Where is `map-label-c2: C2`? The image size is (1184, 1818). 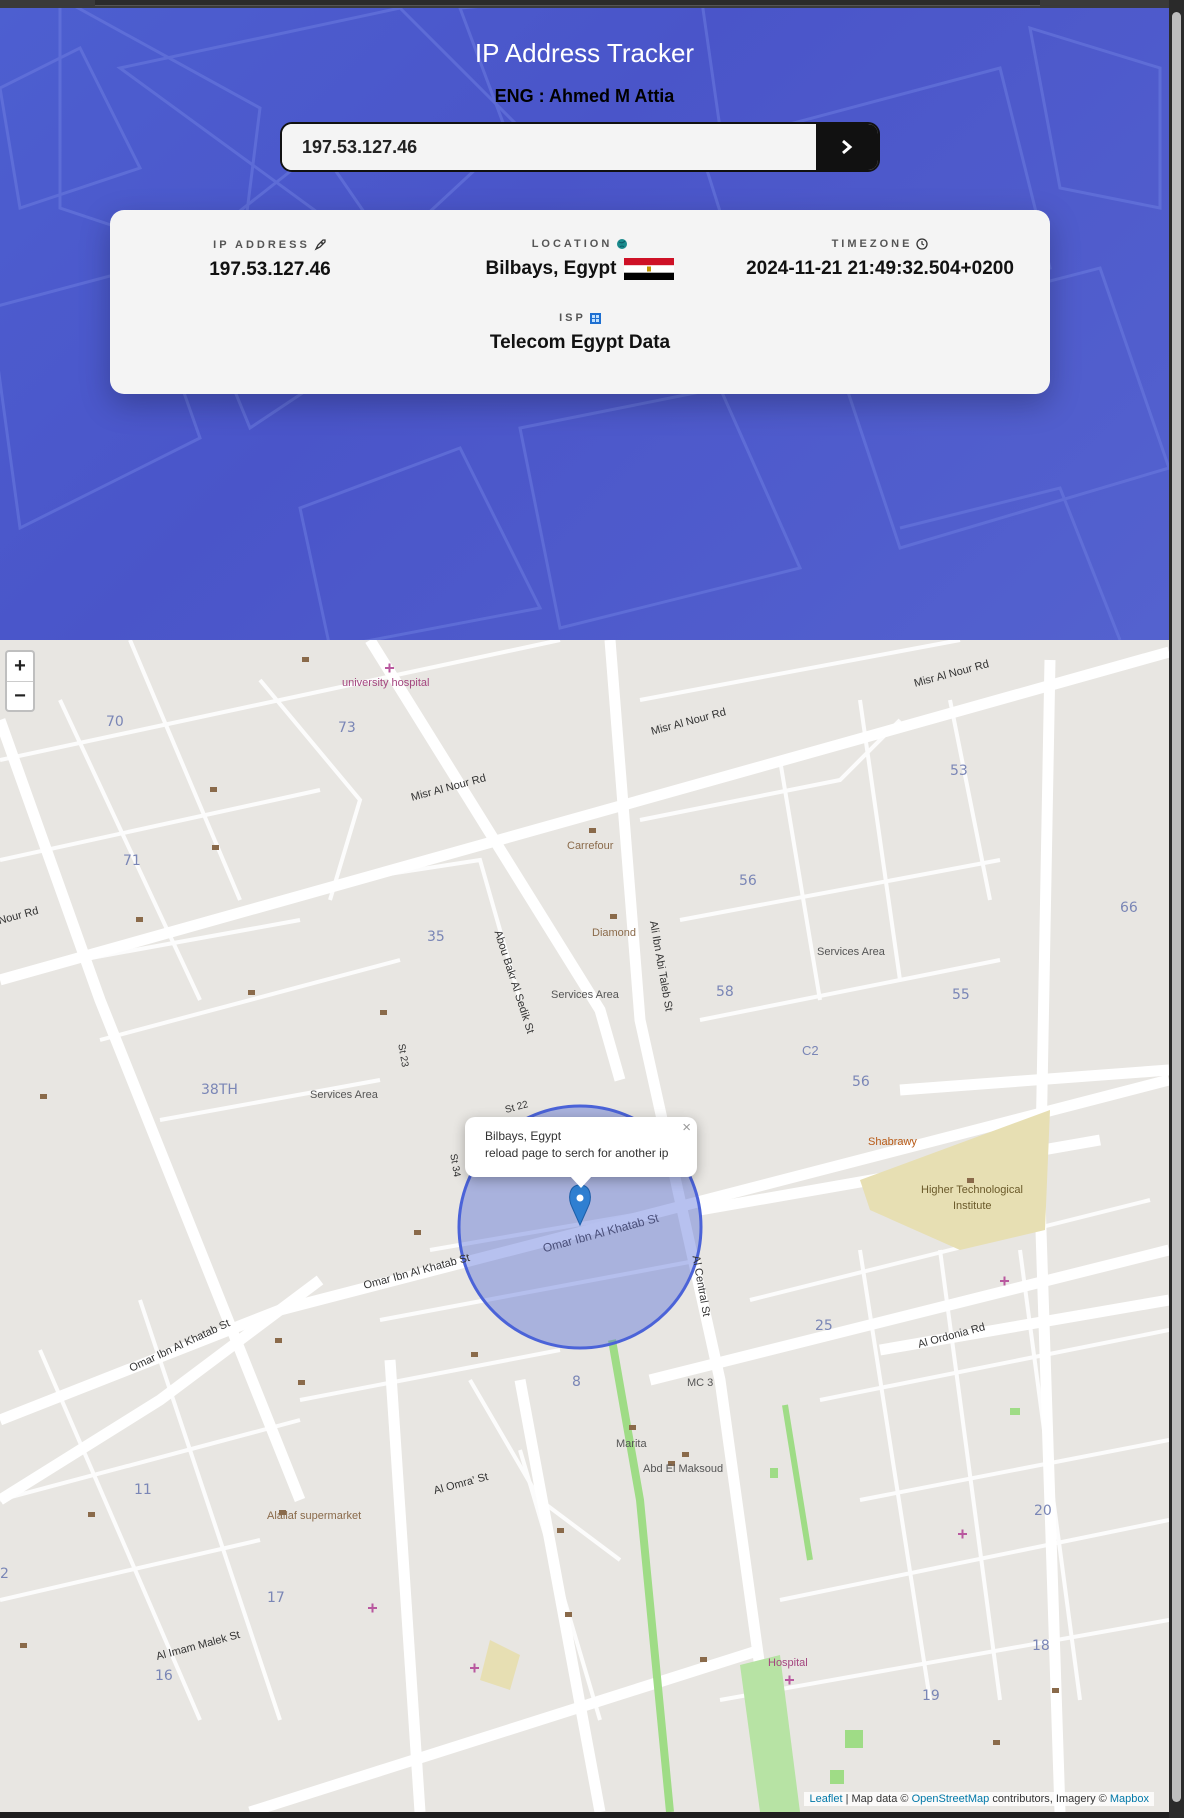 map-label-c2: C2 is located at coordinates (810, 1050).